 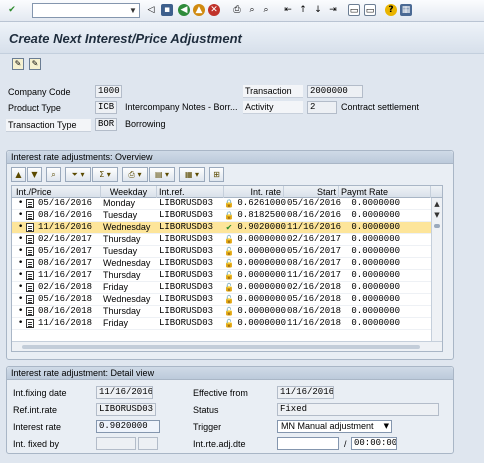 What do you see at coordinates (219, 444) in the screenshot?
I see `adj-date-label: Int.rte.adj.dte` at bounding box center [219, 444].